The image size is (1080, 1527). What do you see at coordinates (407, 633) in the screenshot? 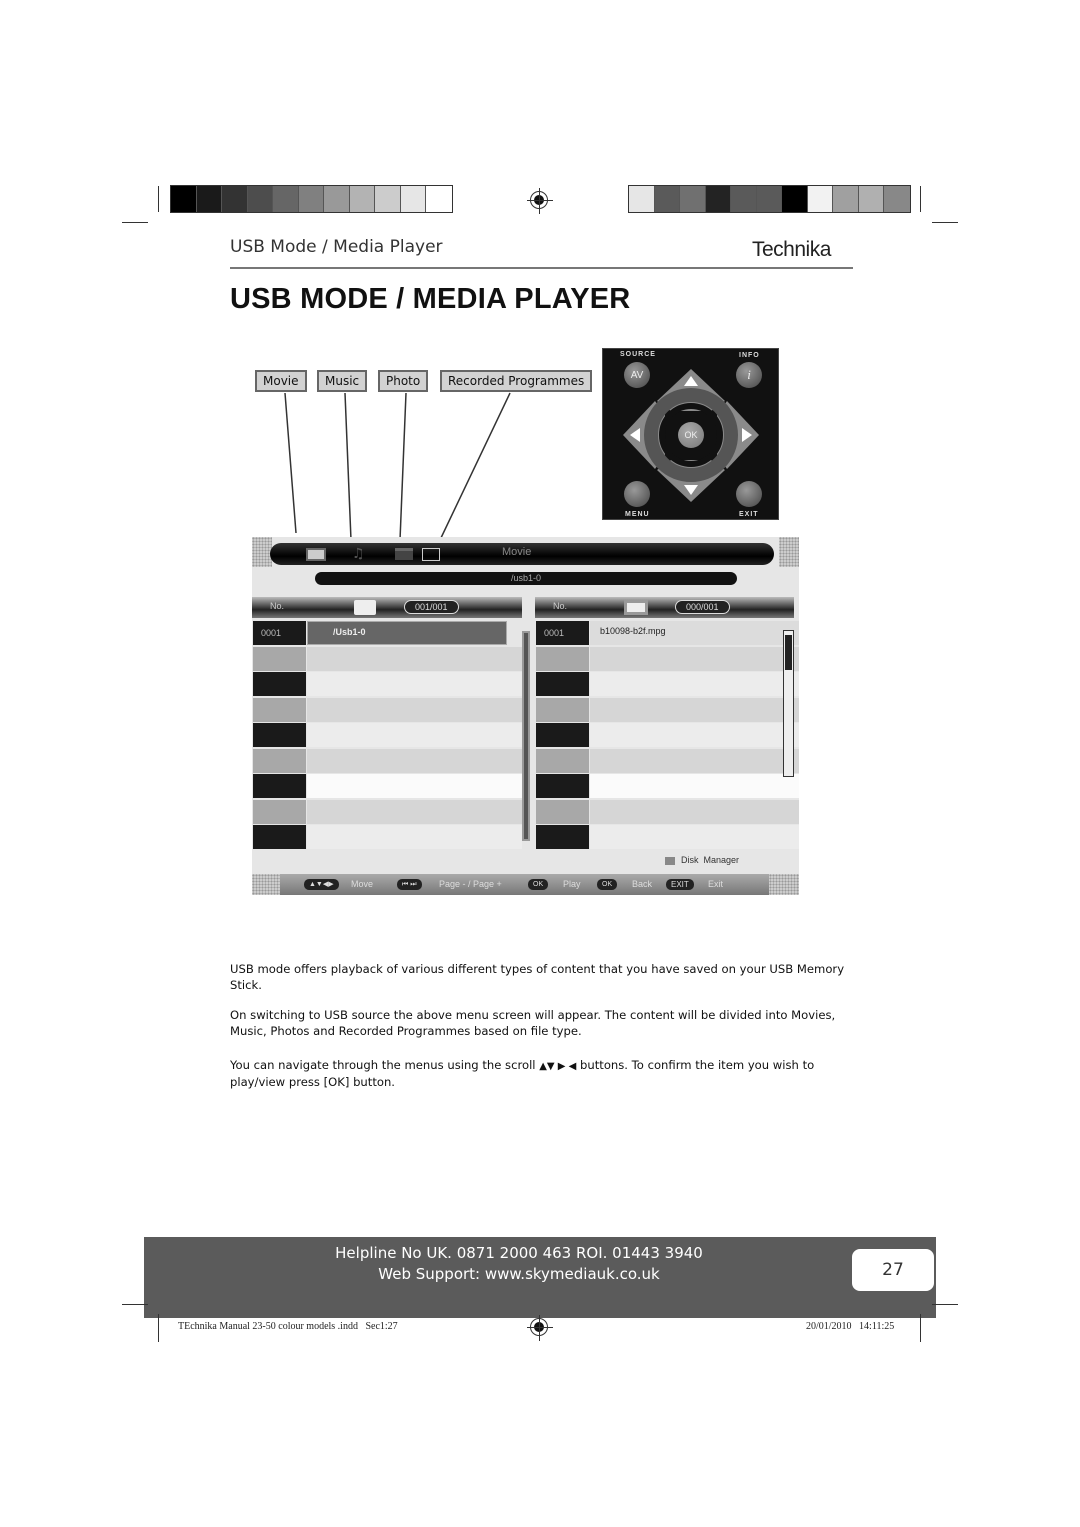
I see `row-name: /Usb1-0` at bounding box center [407, 633].